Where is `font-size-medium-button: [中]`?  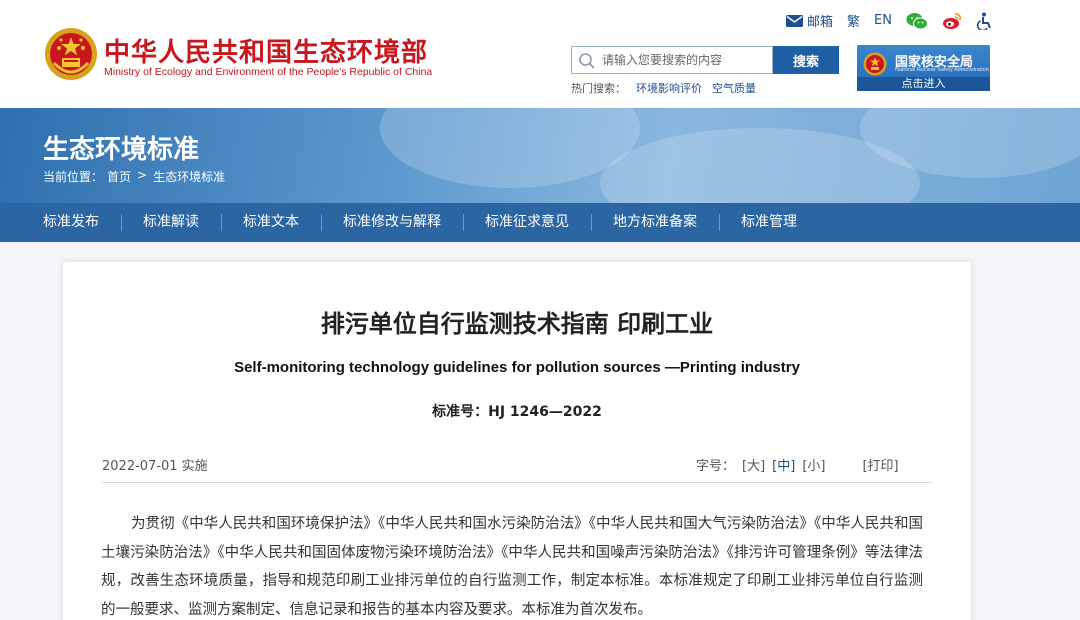 font-size-medium-button: [中] is located at coordinates (783, 464).